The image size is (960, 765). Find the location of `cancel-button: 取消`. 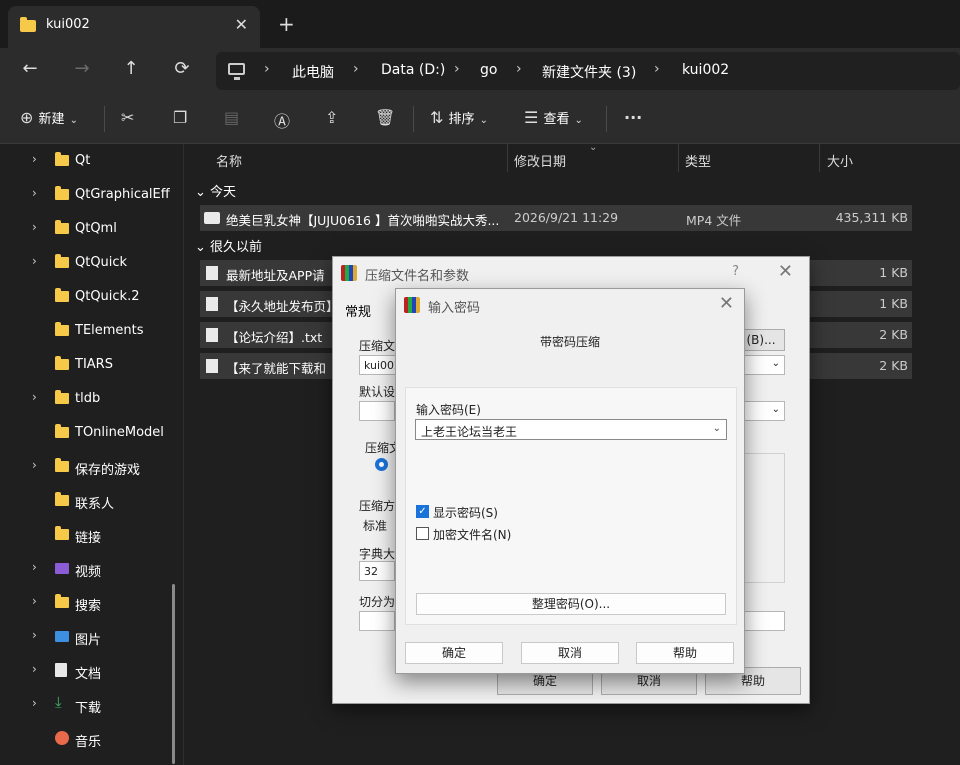

cancel-button: 取消 is located at coordinates (570, 653).